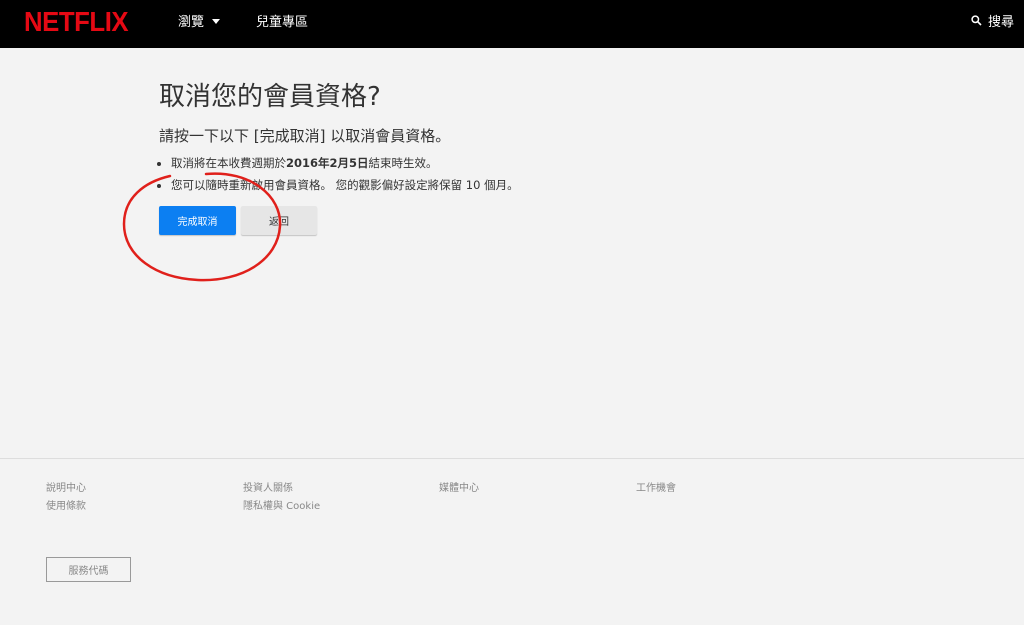 This screenshot has height=625, width=1024. I want to click on caret-down-icon, so click(216, 21).